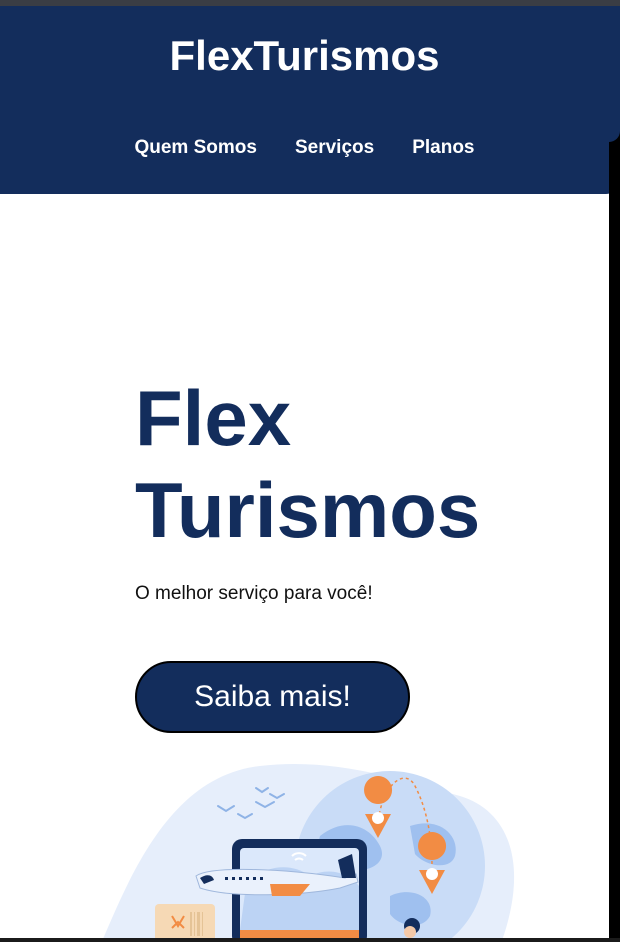 The image size is (620, 942). I want to click on travel-illustration, so click(308, 852).